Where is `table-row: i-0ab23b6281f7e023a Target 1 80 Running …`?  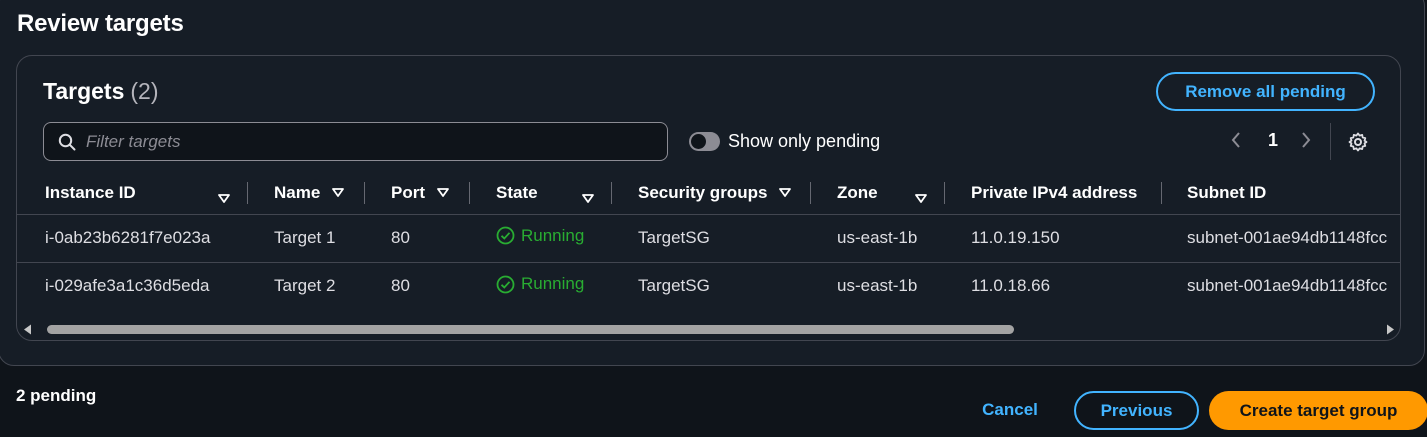
table-row: i-0ab23b6281f7e023a Target 1 80 Running … is located at coordinates (708, 237).